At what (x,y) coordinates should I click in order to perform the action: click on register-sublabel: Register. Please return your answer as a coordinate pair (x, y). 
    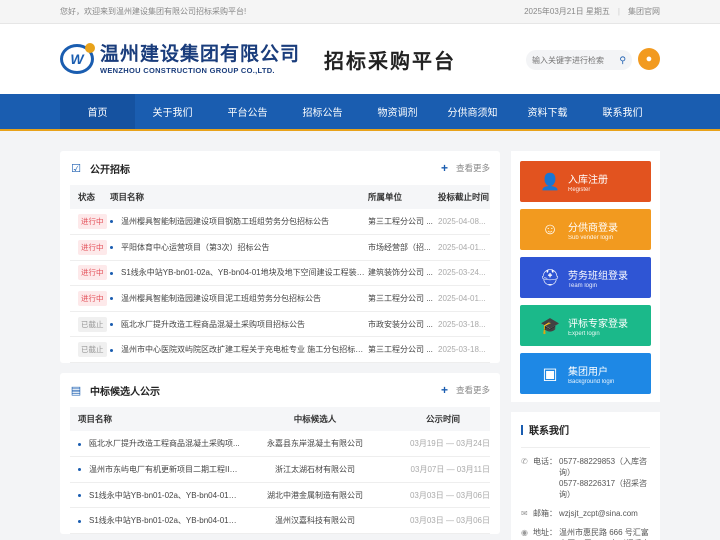
    Looking at the image, I should click on (579, 189).